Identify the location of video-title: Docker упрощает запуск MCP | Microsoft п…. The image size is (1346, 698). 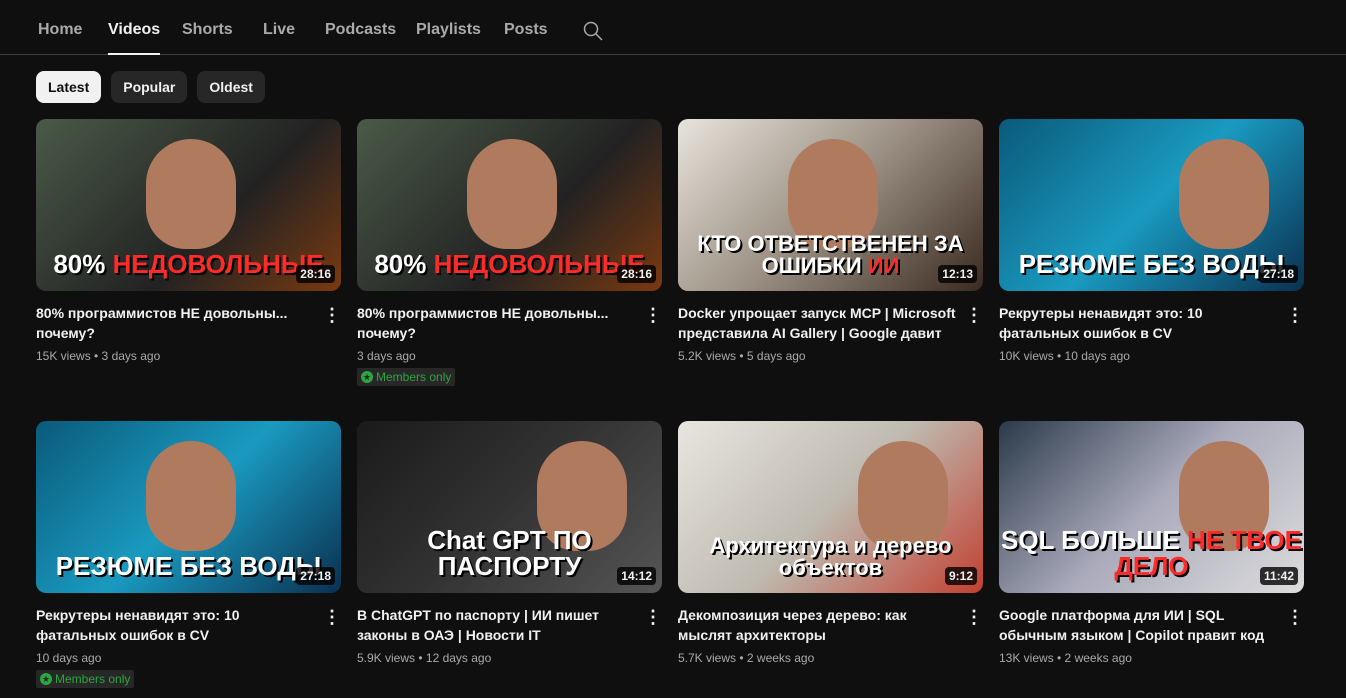
(818, 323).